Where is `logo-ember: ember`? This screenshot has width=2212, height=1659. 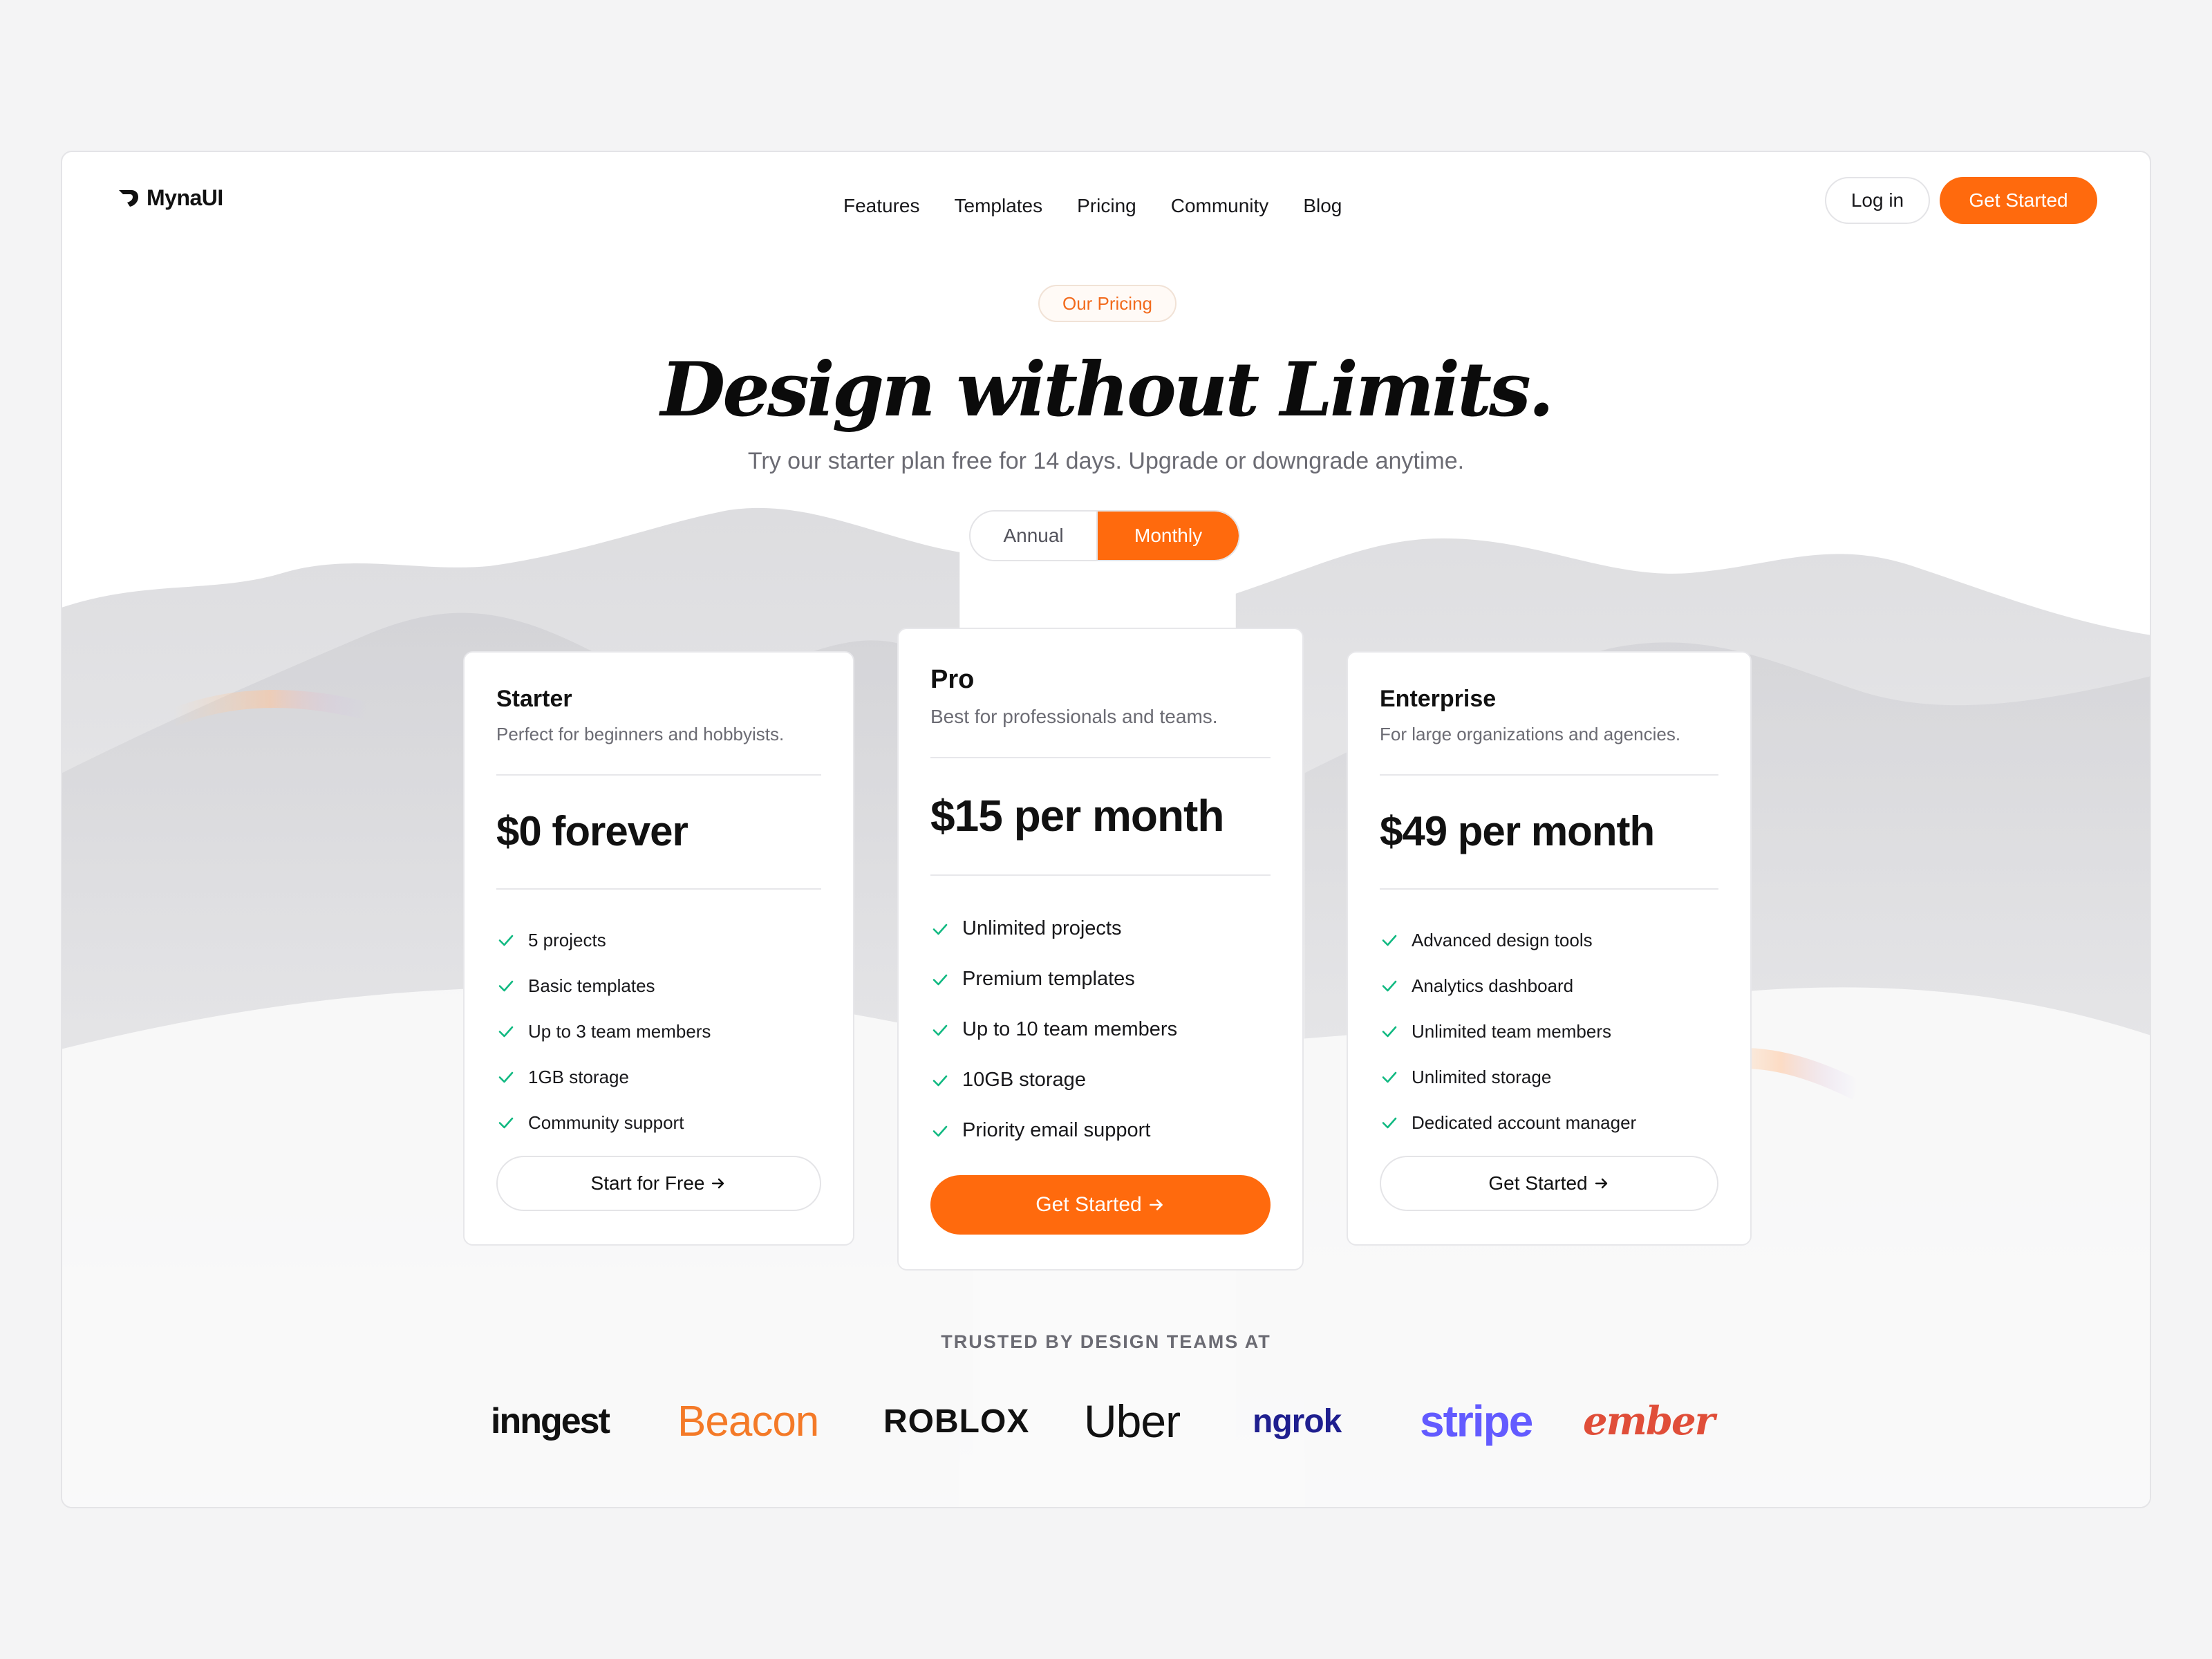
logo-ember: ember is located at coordinates (1649, 1421).